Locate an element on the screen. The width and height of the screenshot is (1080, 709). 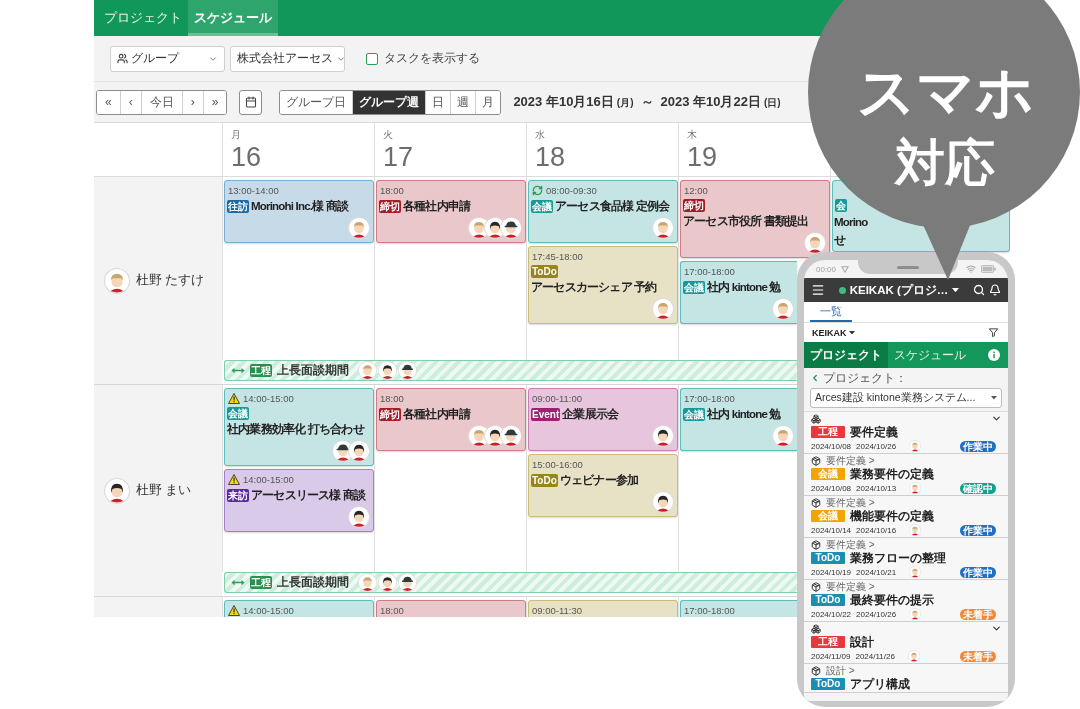
event-title: アーセスカーシェア 予約 is located at coordinates (594, 287).